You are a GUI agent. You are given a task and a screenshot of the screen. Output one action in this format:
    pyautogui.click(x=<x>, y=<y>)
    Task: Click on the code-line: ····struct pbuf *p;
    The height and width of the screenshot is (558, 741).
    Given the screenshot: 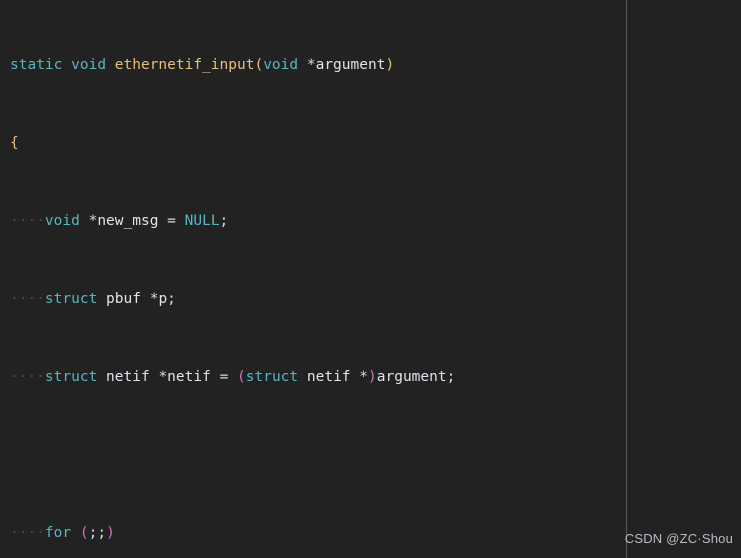 What is the action you would take?
    pyautogui.click(x=93, y=299)
    